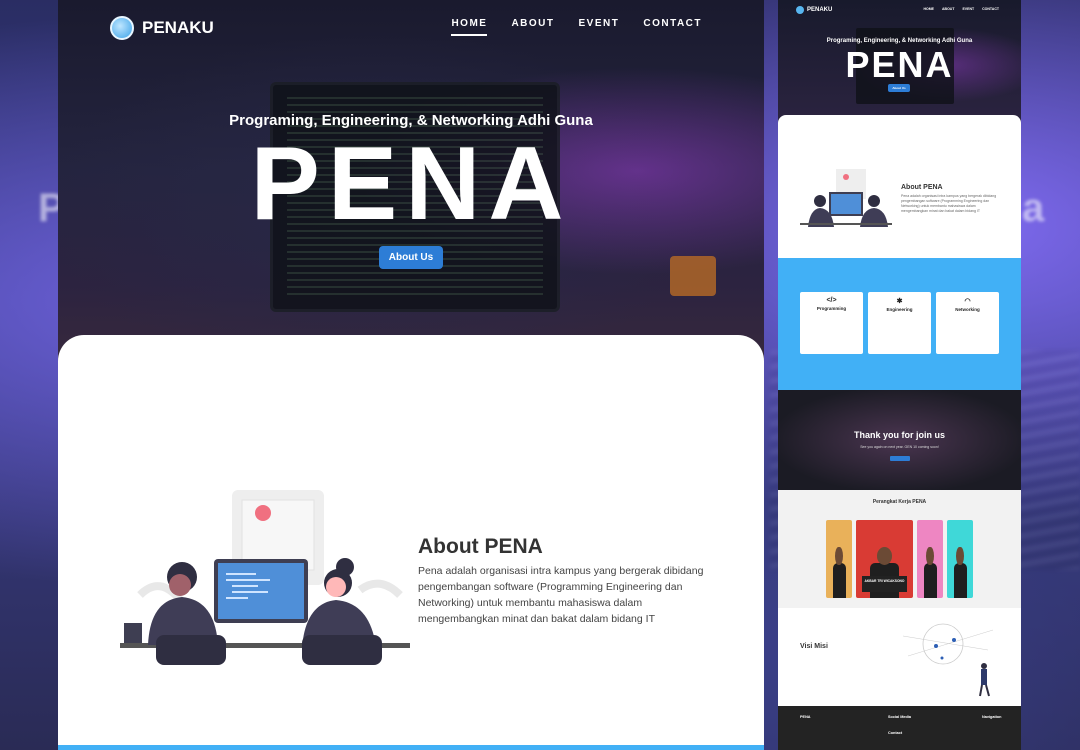 The image size is (1080, 750). Describe the element at coordinates (800, 10) in the screenshot. I see `preview-pen-logo-icon` at that location.